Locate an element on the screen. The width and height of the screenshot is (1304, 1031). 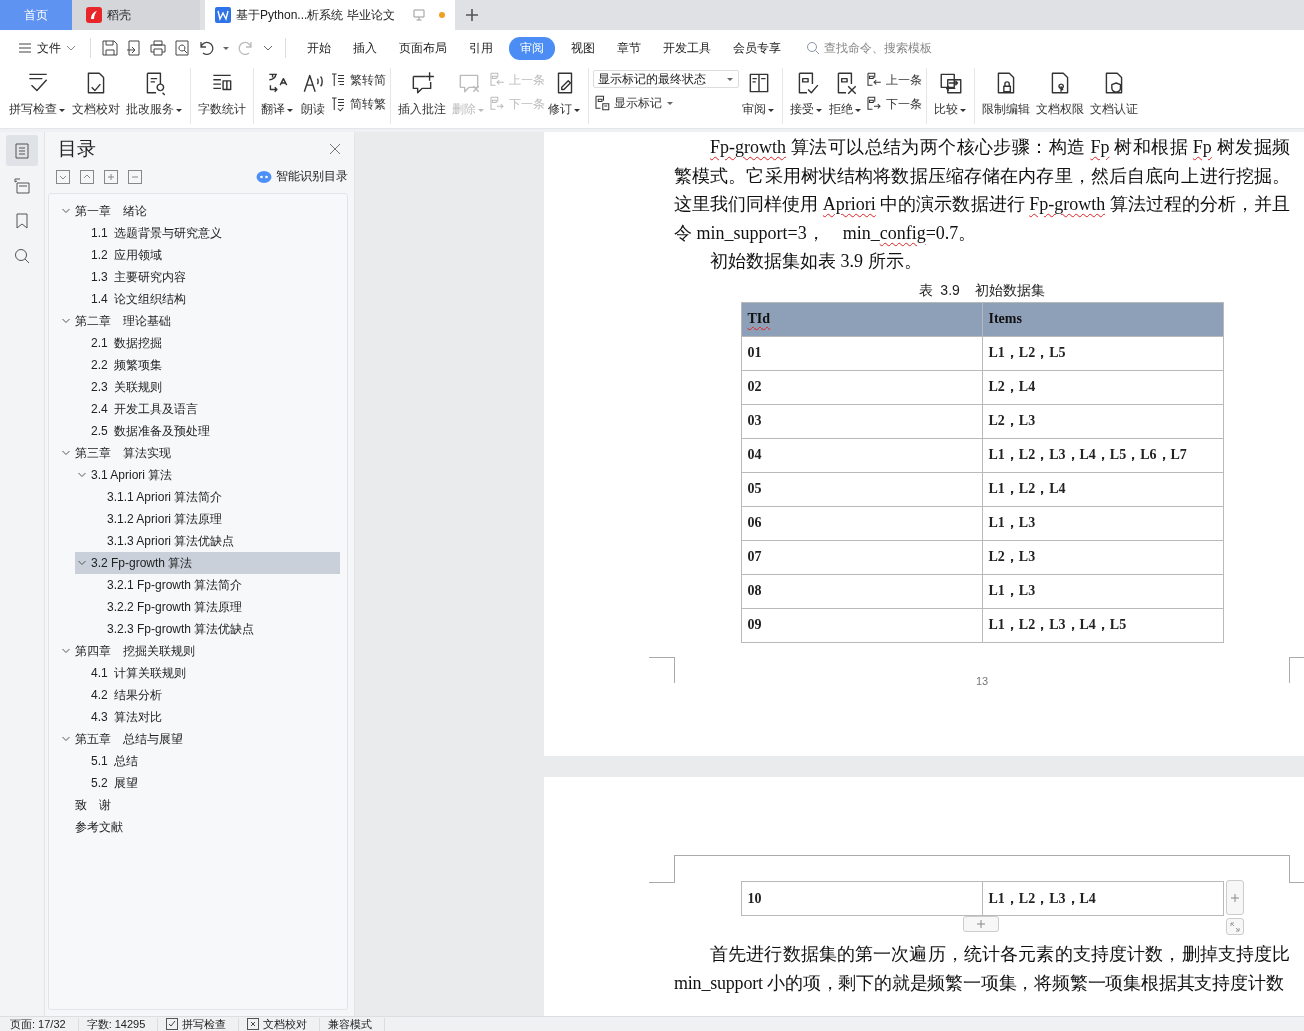
undo-icon is located at coordinates (206, 48).